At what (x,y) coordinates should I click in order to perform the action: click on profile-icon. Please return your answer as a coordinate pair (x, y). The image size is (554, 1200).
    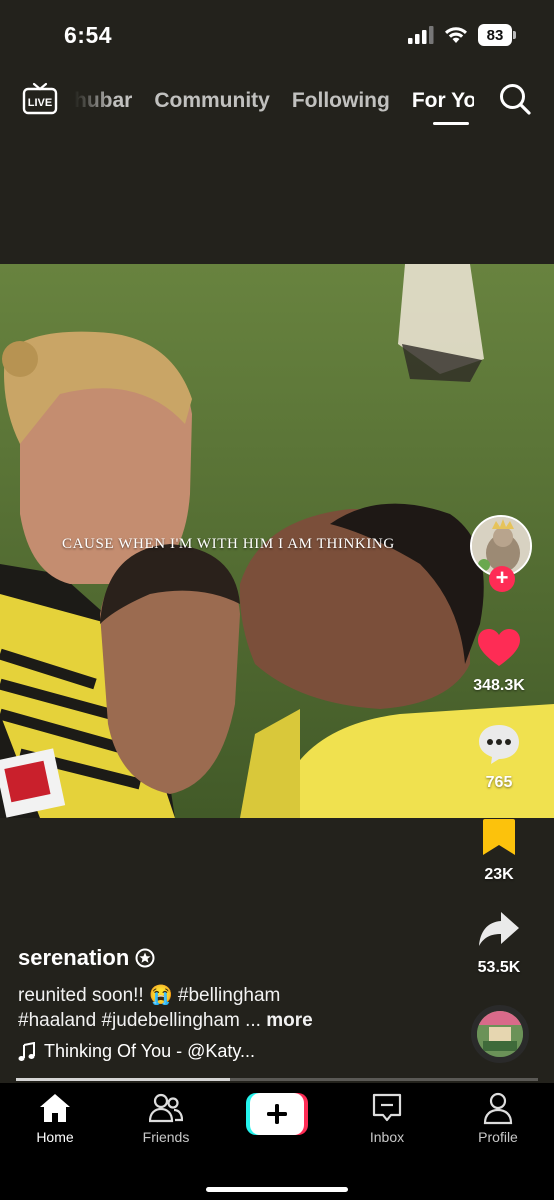
    Looking at the image, I should click on (498, 1108).